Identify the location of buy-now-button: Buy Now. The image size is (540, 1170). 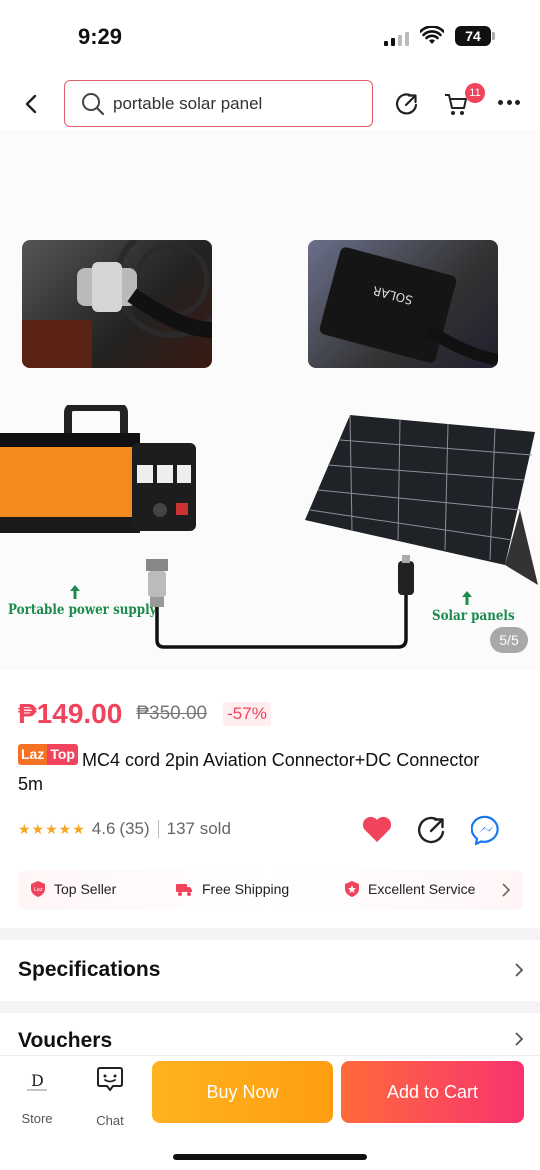
(242, 1092).